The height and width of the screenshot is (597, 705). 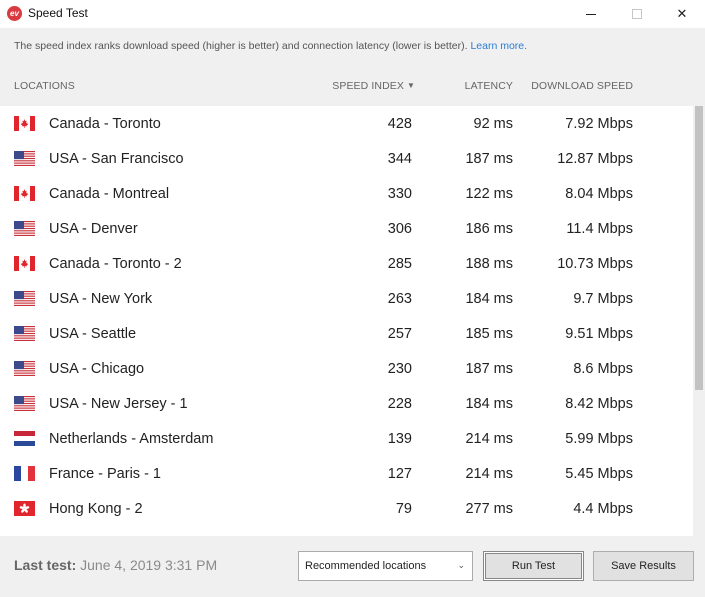 I want to click on expressvpn-logo-icon: ev, so click(x=14, y=13).